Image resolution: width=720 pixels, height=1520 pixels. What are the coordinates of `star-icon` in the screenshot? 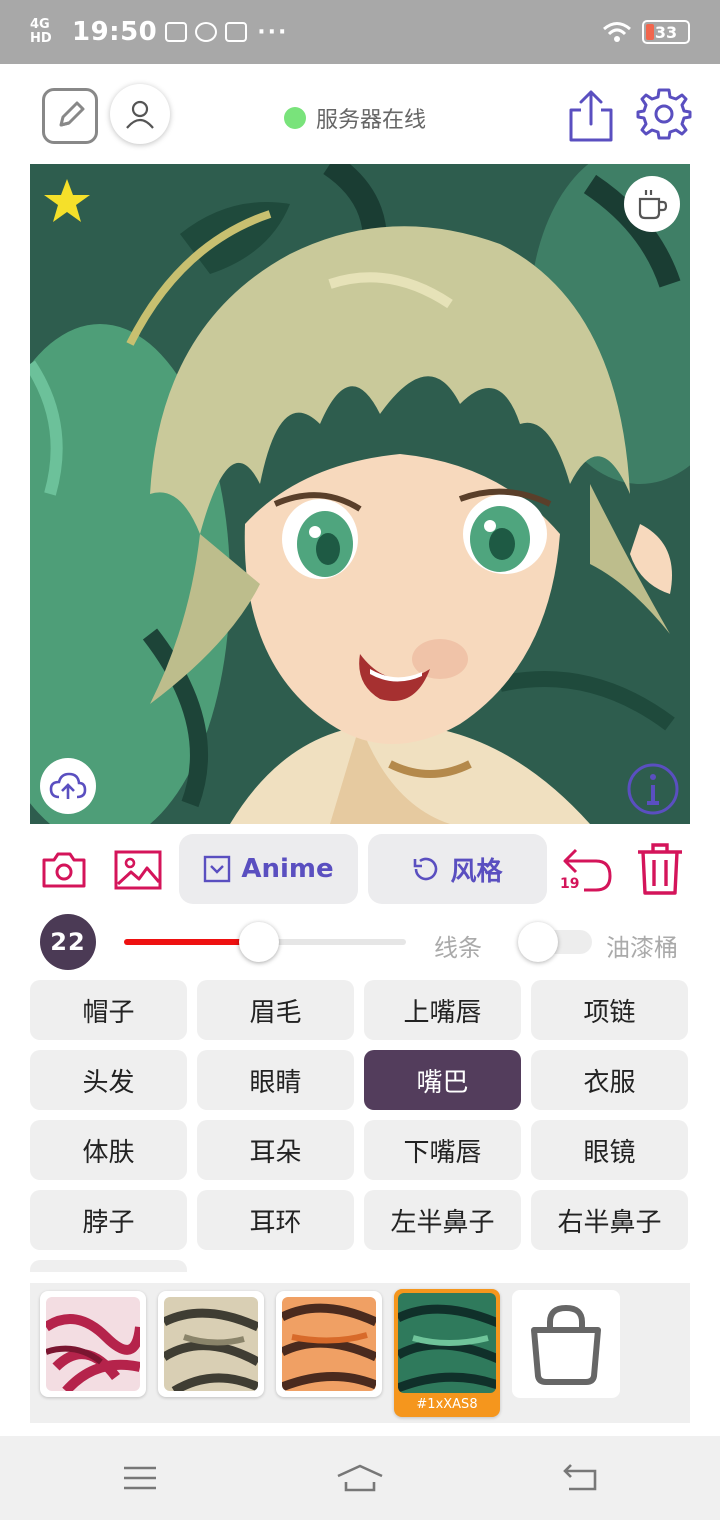 It's located at (67, 200).